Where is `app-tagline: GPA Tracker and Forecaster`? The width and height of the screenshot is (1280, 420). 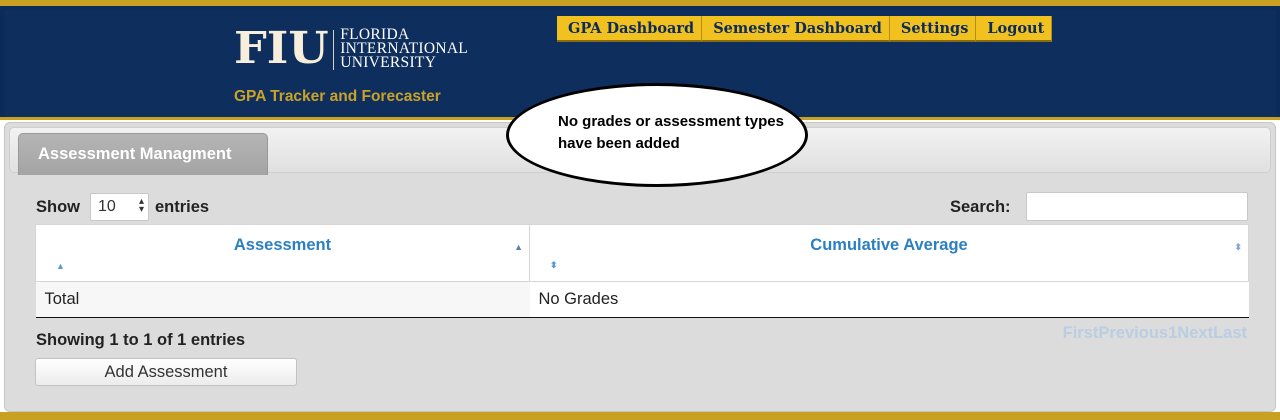
app-tagline: GPA Tracker and Forecaster is located at coordinates (337, 96).